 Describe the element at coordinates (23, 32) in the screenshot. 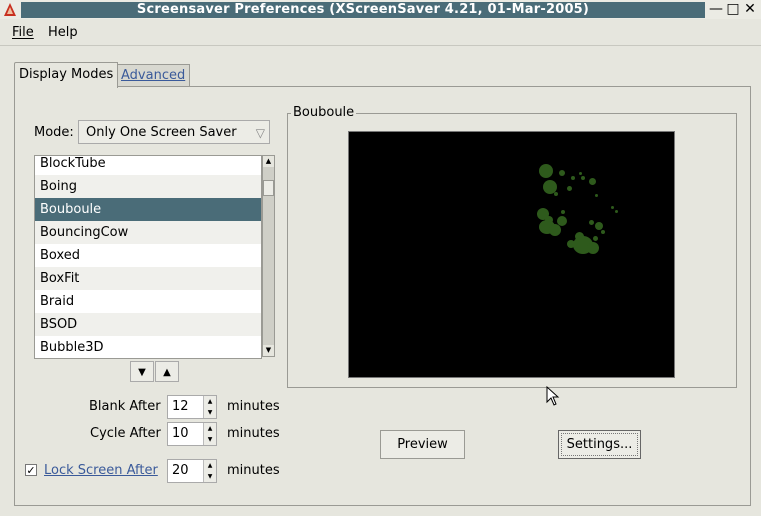

I see `menu-file: File` at that location.